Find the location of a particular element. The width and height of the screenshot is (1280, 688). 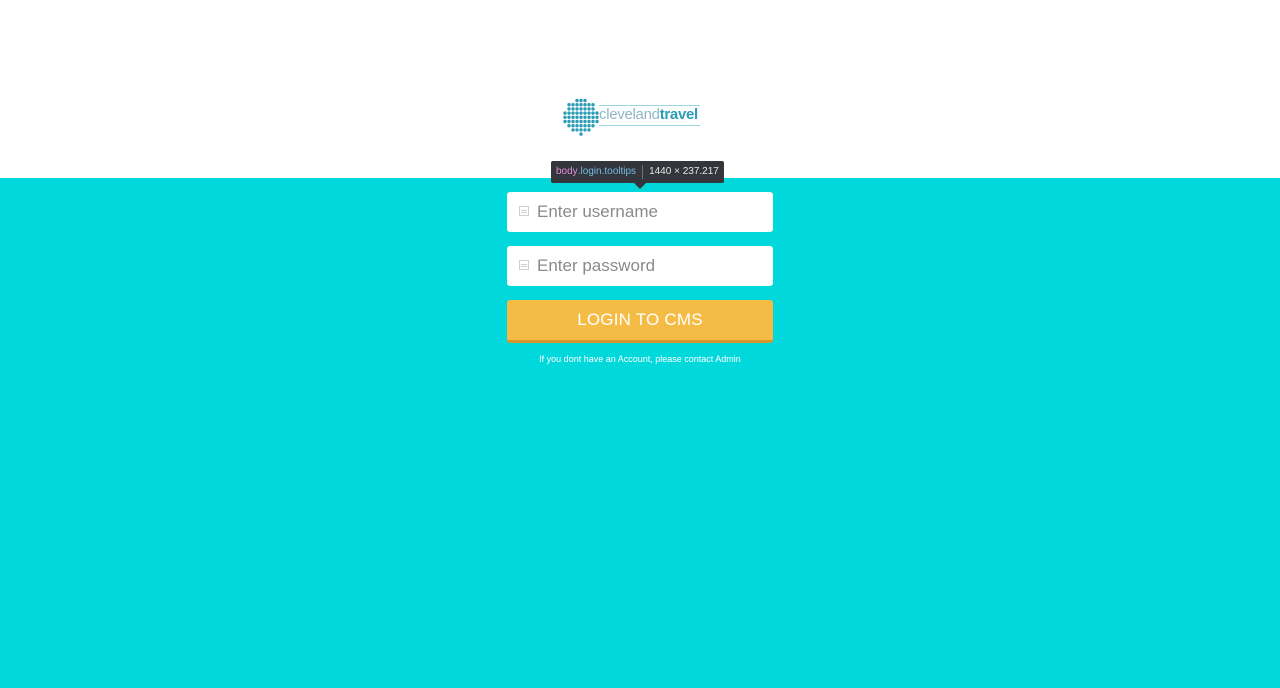

password-field is located at coordinates (640, 266).